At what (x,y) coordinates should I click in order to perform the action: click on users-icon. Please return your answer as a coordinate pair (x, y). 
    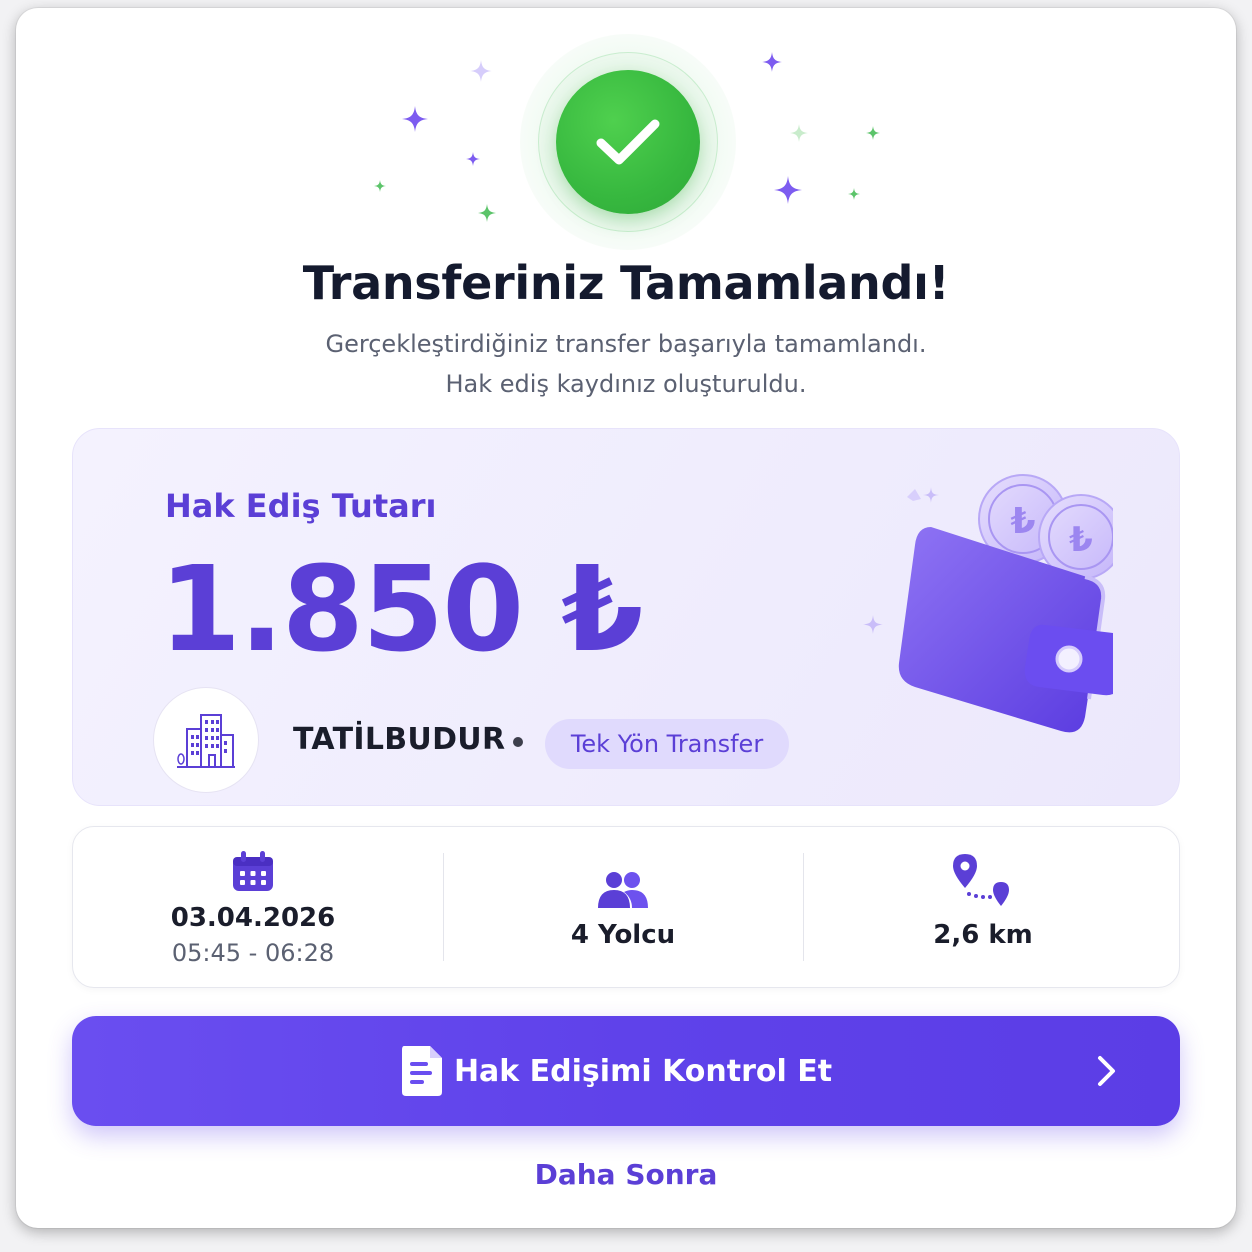
    Looking at the image, I should click on (623, 890).